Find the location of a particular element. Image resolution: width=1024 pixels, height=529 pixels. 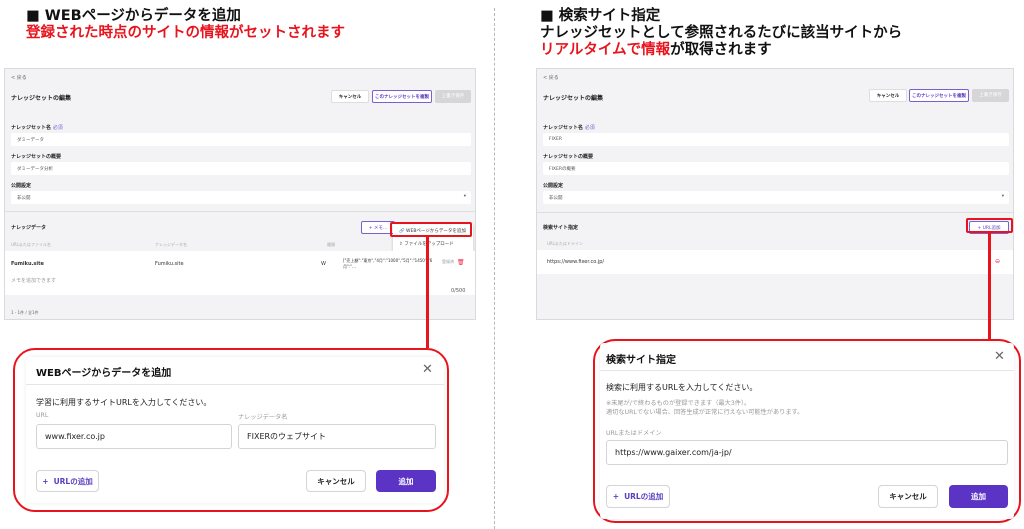

row-url: Fumiku.site is located at coordinates (27, 264).